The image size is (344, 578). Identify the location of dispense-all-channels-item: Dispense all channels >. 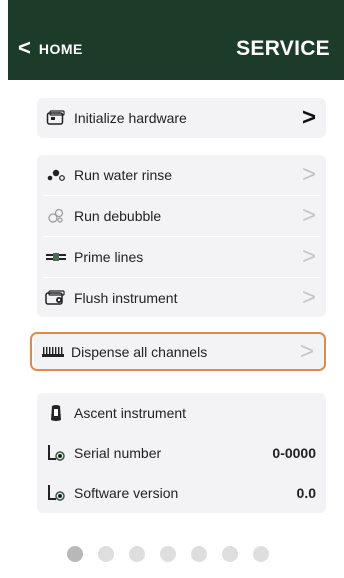
(179, 351).